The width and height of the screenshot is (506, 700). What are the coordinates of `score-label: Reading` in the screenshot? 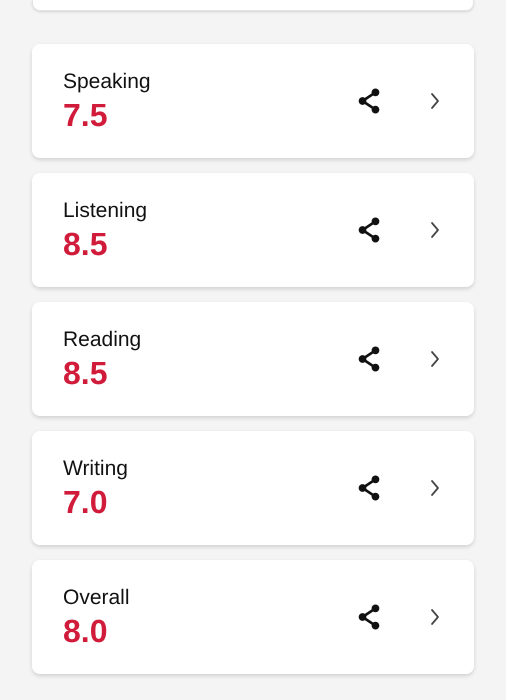 It's located at (102, 340).